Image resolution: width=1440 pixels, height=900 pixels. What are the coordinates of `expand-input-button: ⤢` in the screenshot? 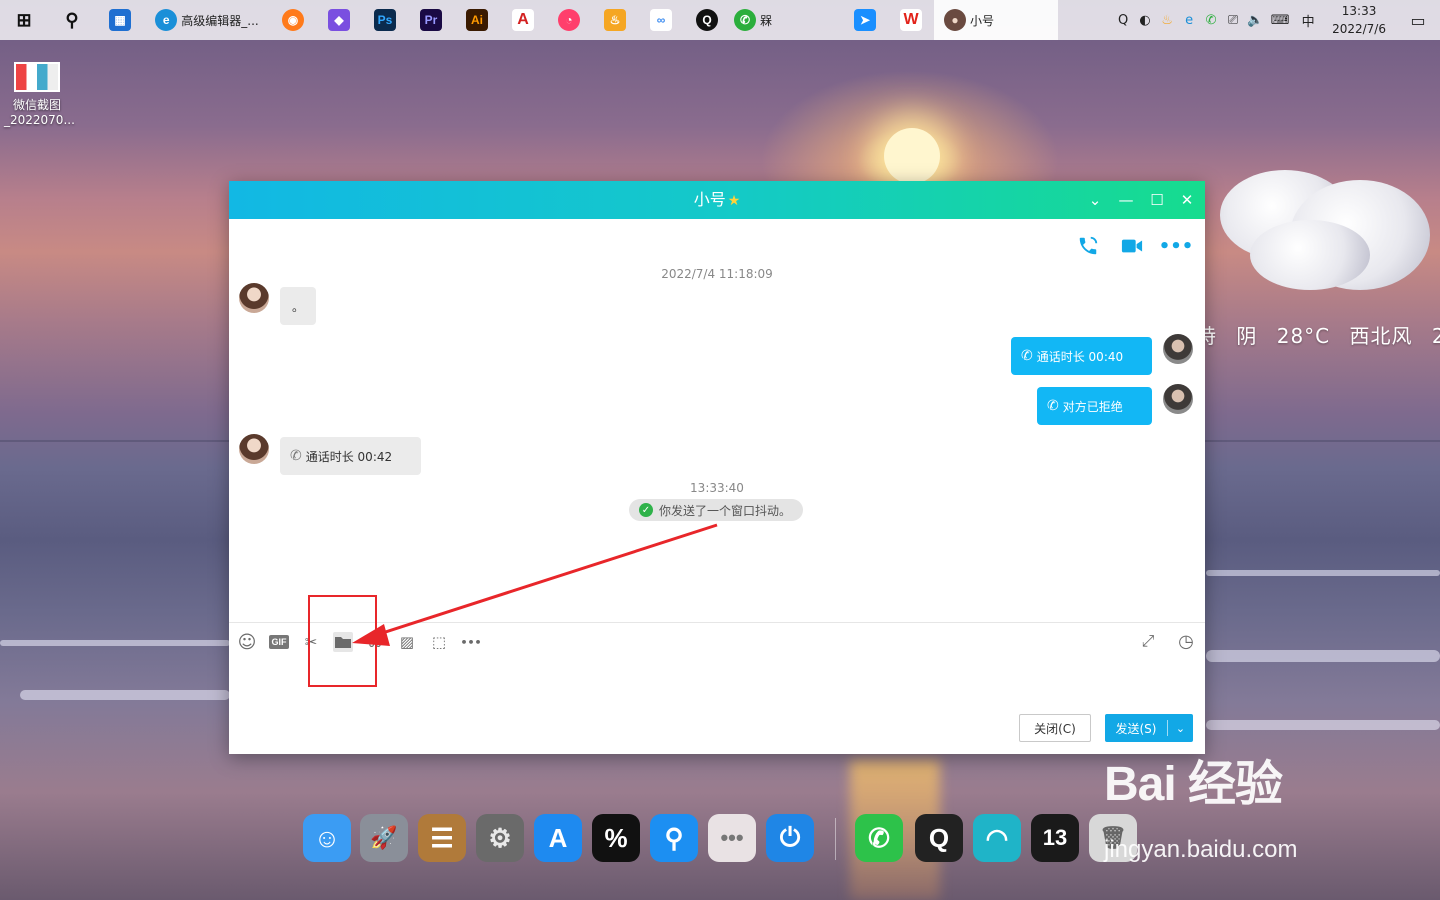 It's located at (1148, 641).